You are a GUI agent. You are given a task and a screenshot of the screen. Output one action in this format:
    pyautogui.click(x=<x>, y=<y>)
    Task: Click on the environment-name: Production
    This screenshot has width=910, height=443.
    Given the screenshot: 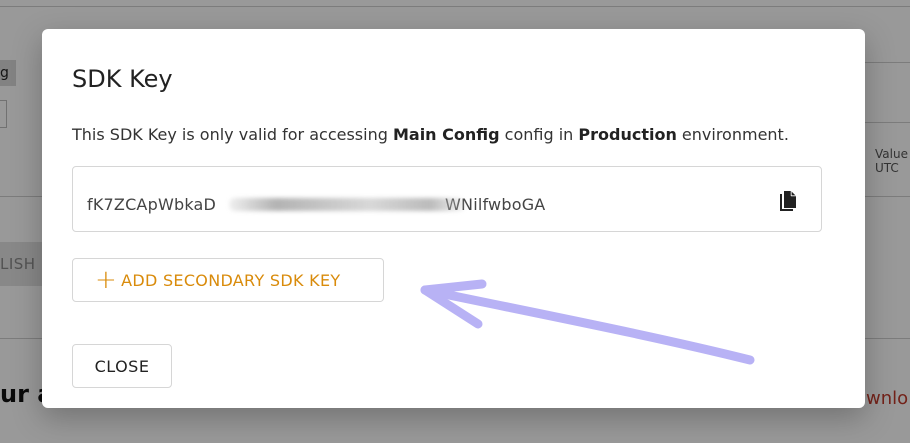 What is the action you would take?
    pyautogui.click(x=627, y=134)
    